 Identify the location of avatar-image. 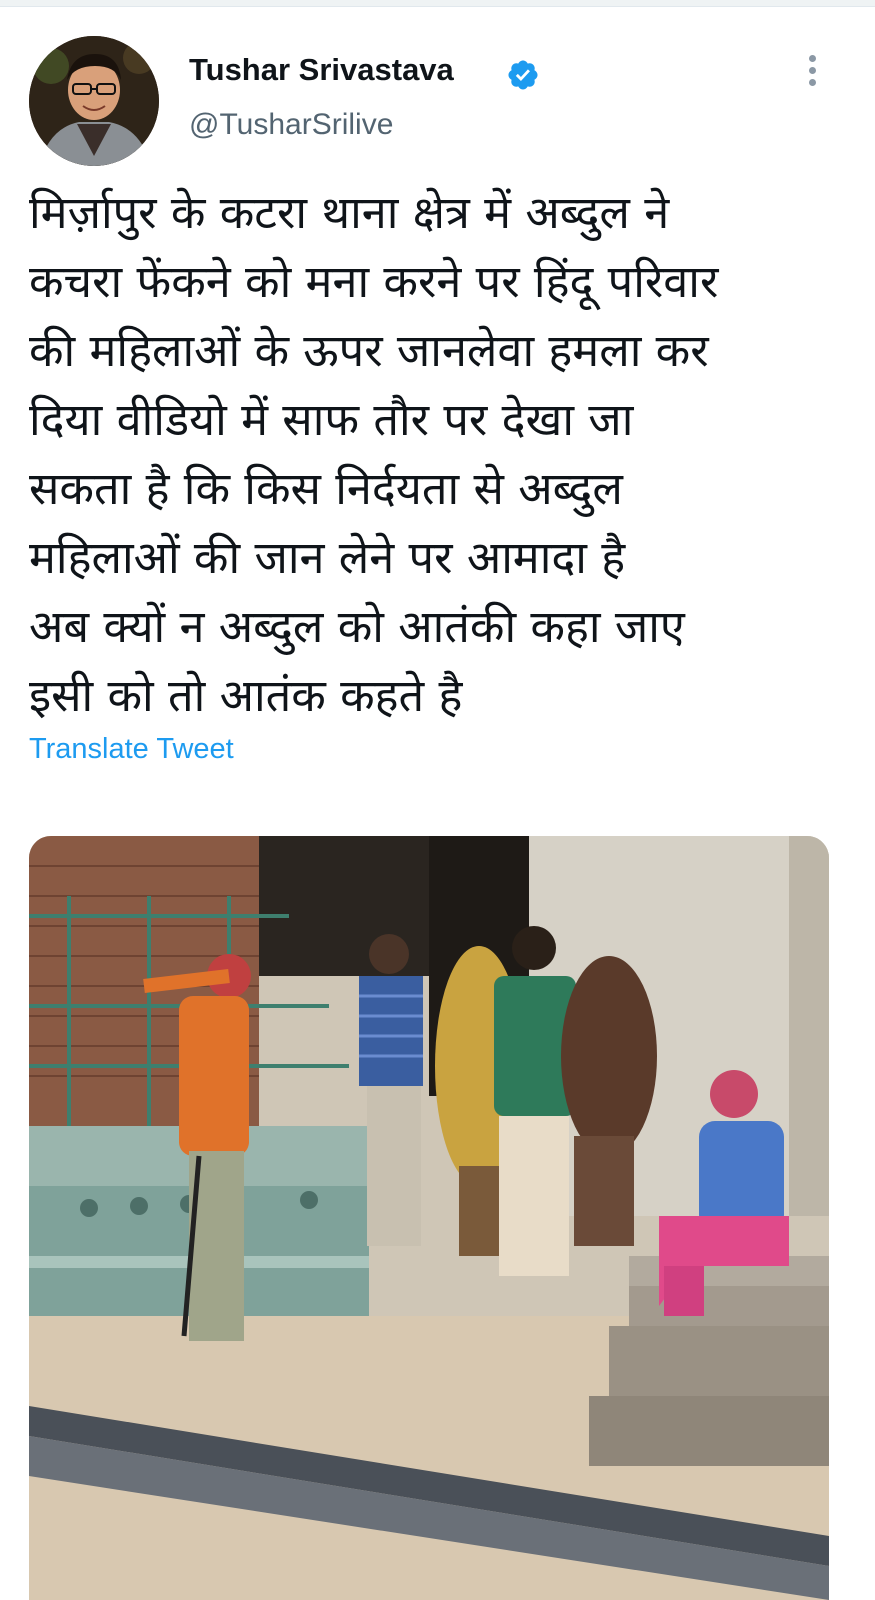
(94, 101).